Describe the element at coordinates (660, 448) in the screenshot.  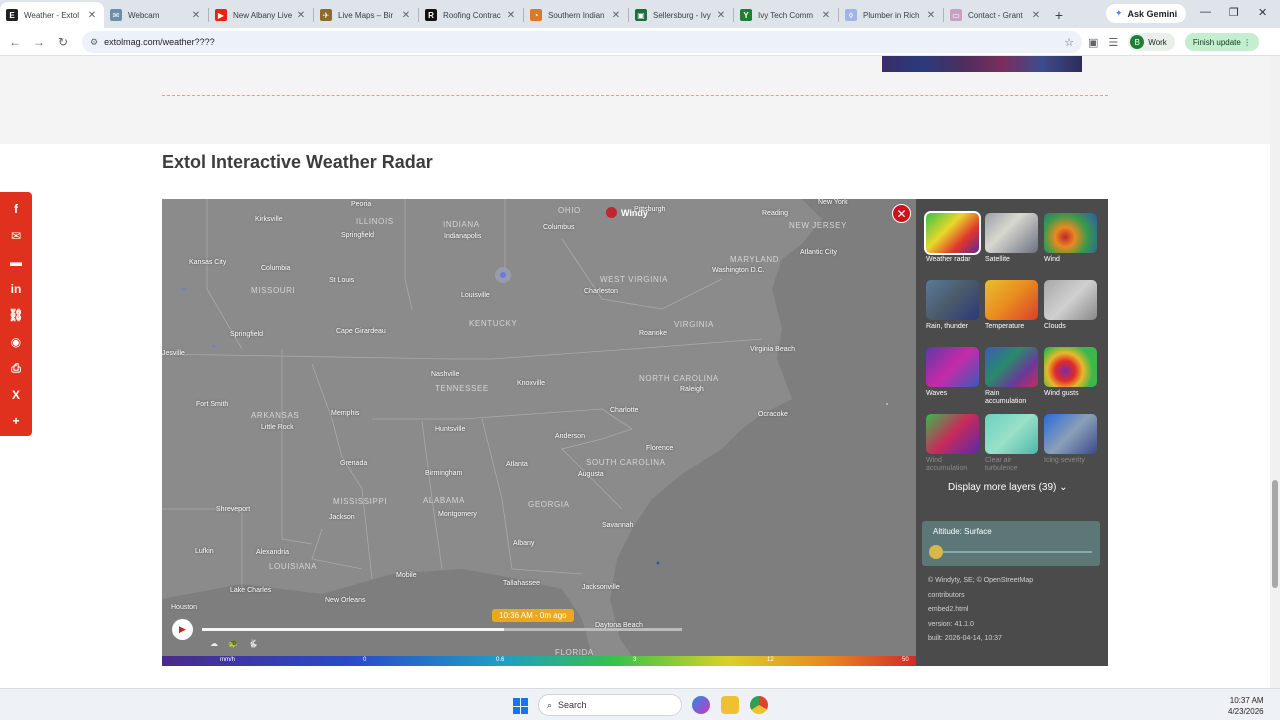
I see `map-city-label: Florence` at that location.